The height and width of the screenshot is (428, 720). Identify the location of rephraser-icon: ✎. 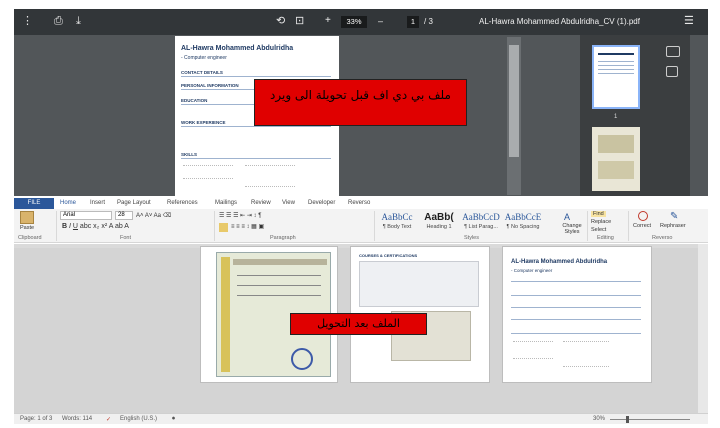
(674, 216).